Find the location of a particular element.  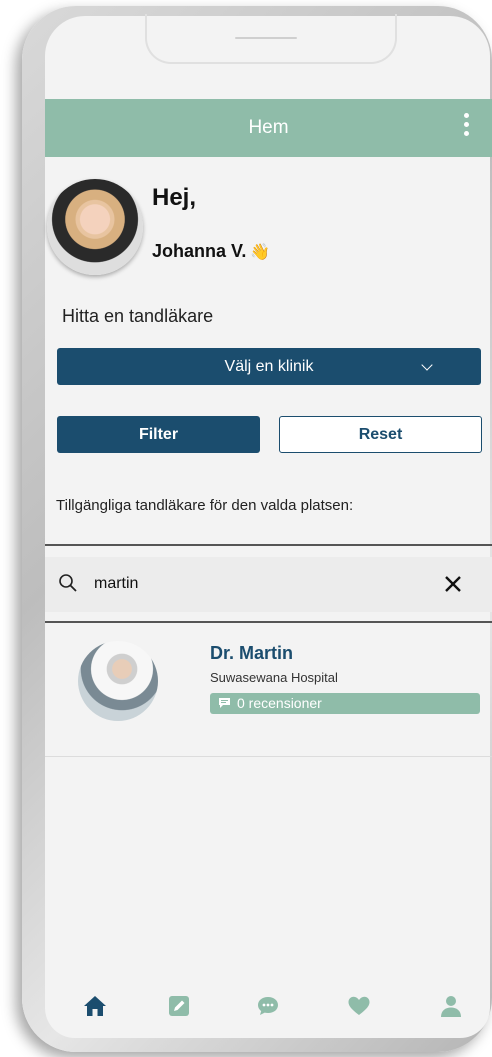

bottom-nav is located at coordinates (268, 1008).